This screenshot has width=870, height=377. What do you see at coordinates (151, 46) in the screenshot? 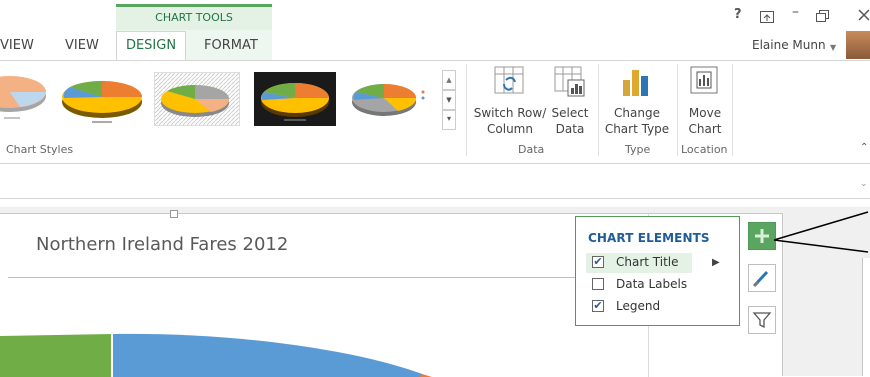
I see `tab-design: DESIGN` at bounding box center [151, 46].